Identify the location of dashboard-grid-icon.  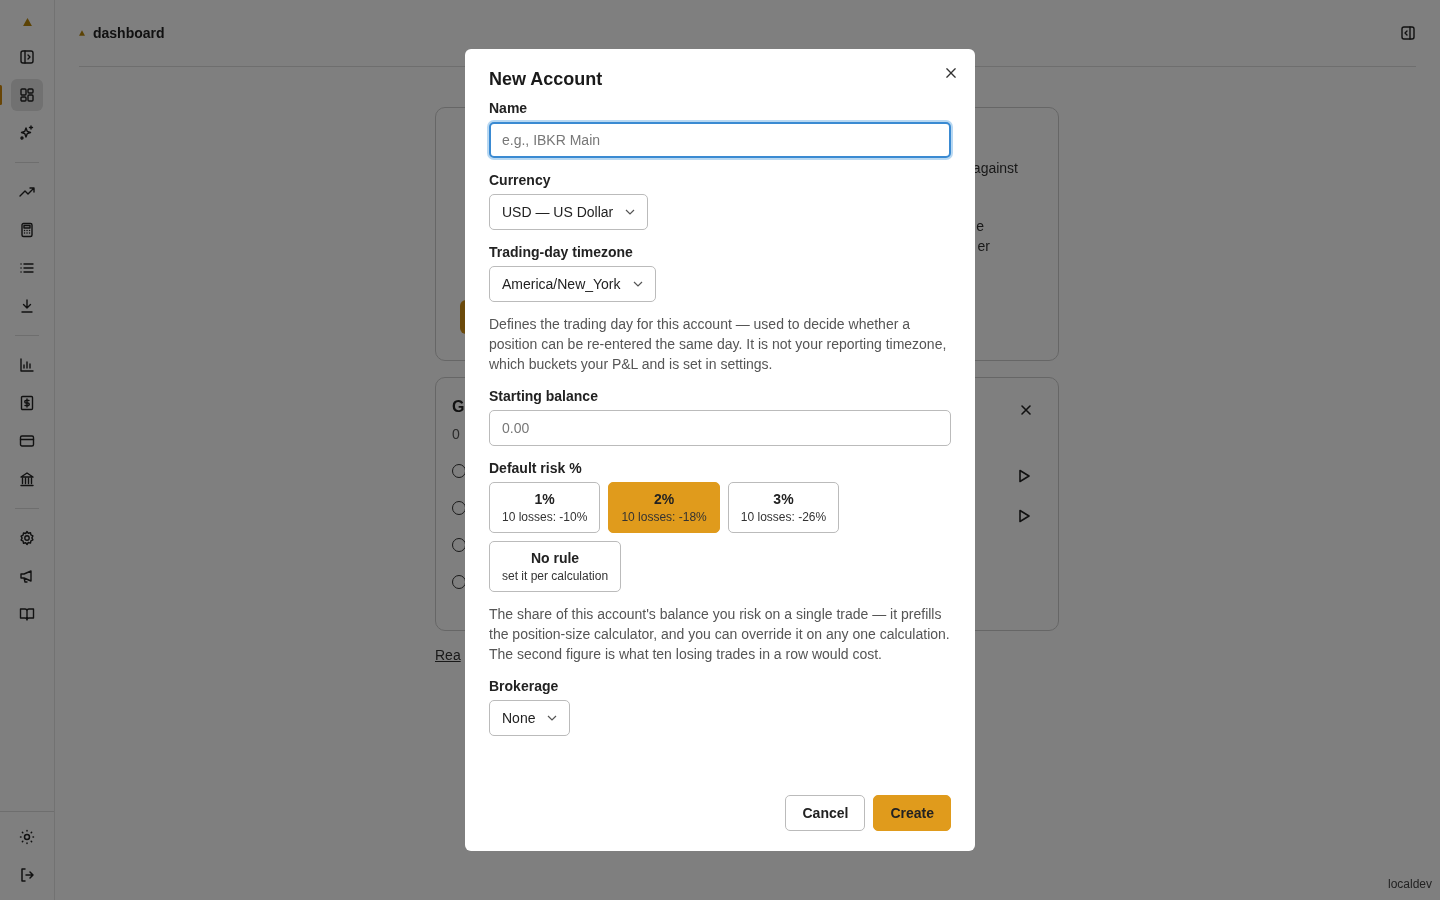
(27, 95).